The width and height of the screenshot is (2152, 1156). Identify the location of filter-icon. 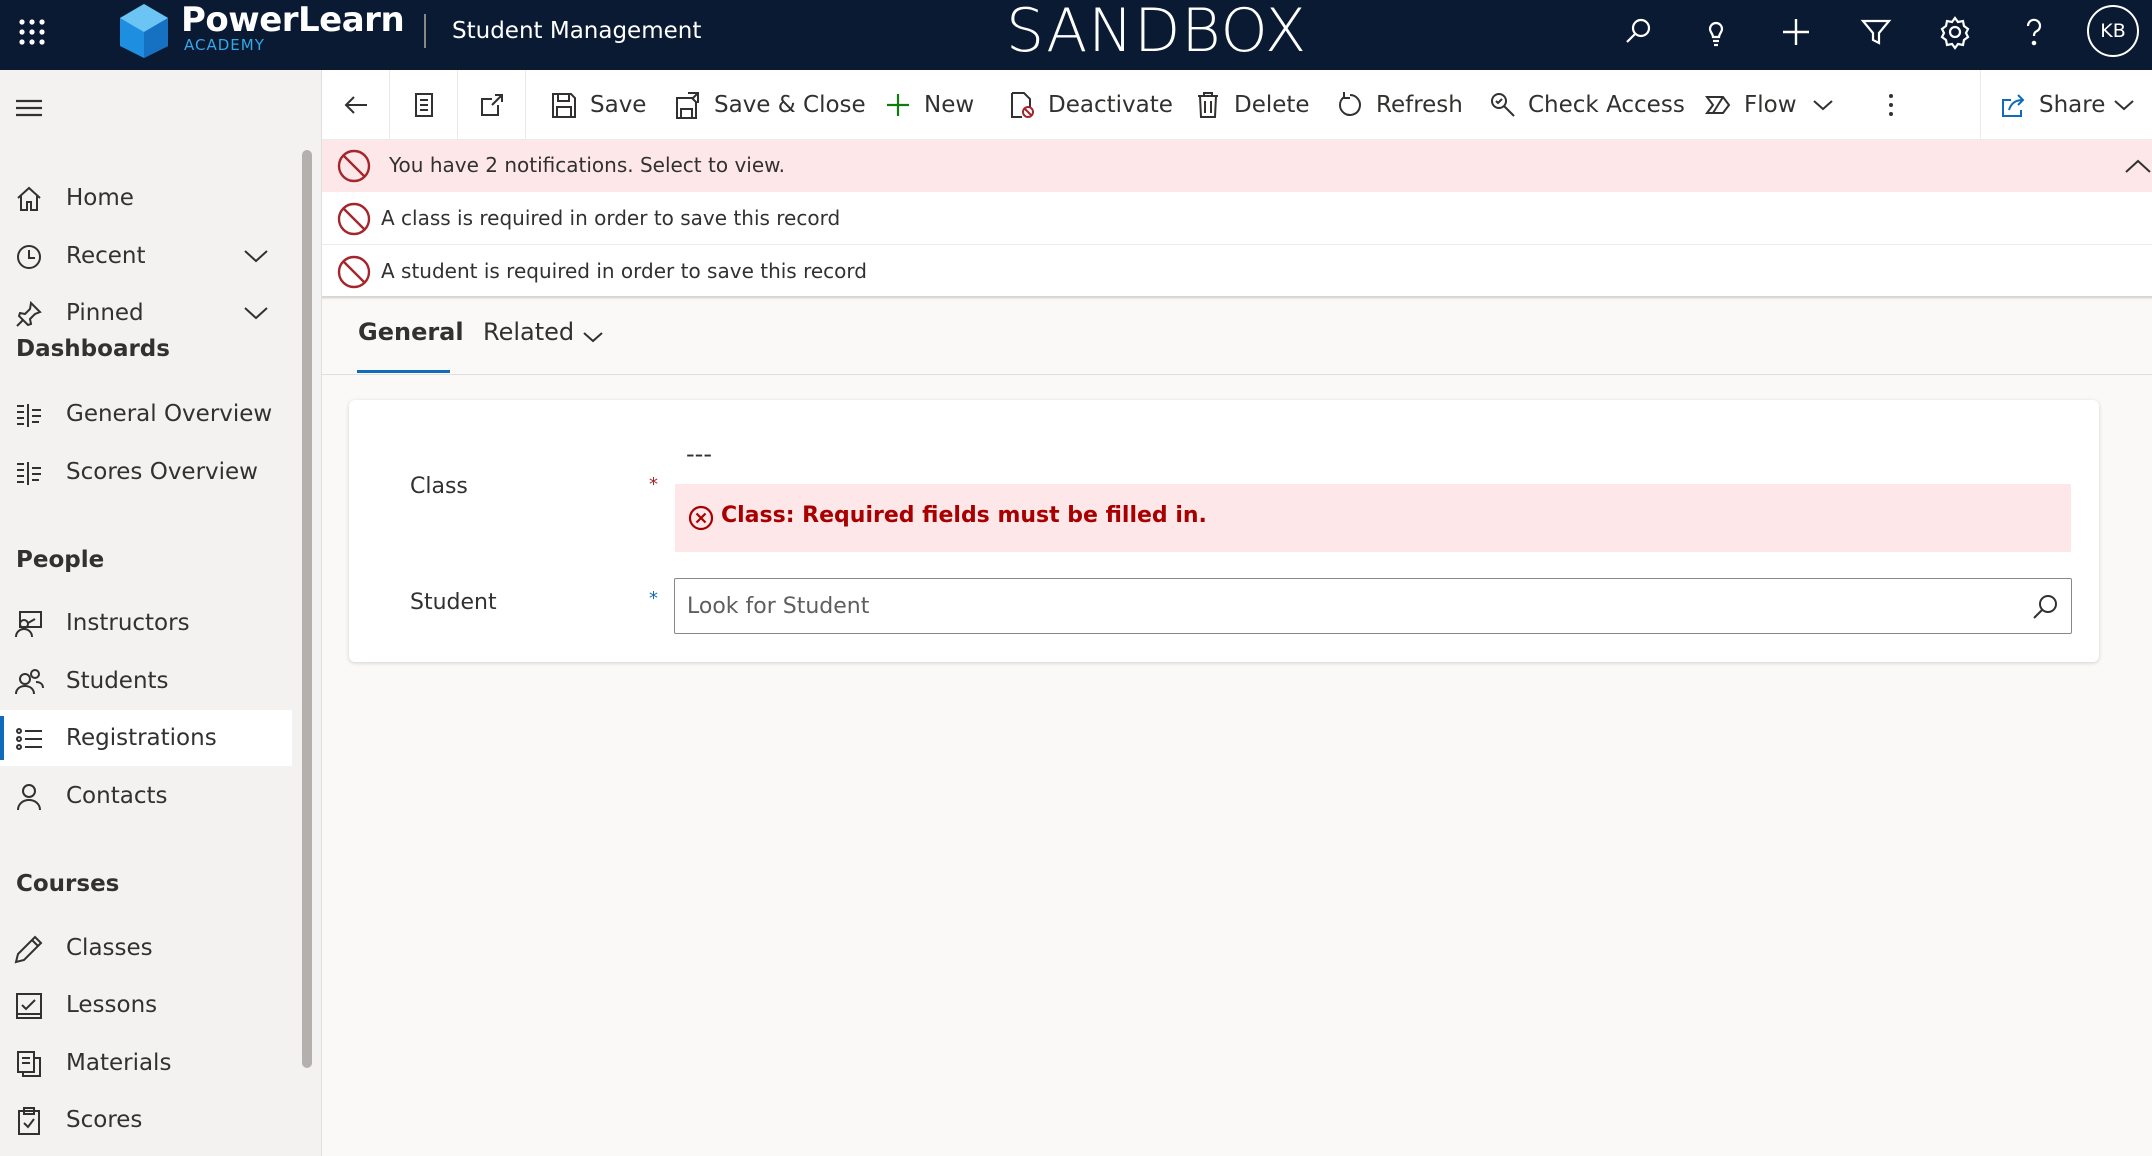
(1876, 32).